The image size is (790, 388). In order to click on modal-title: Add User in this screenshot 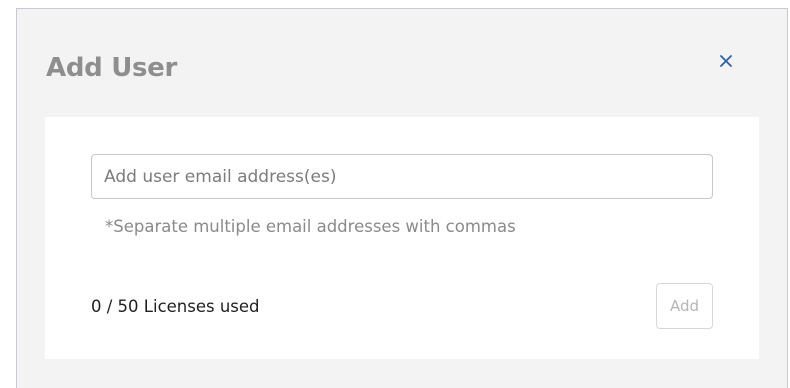, I will do `click(112, 68)`.